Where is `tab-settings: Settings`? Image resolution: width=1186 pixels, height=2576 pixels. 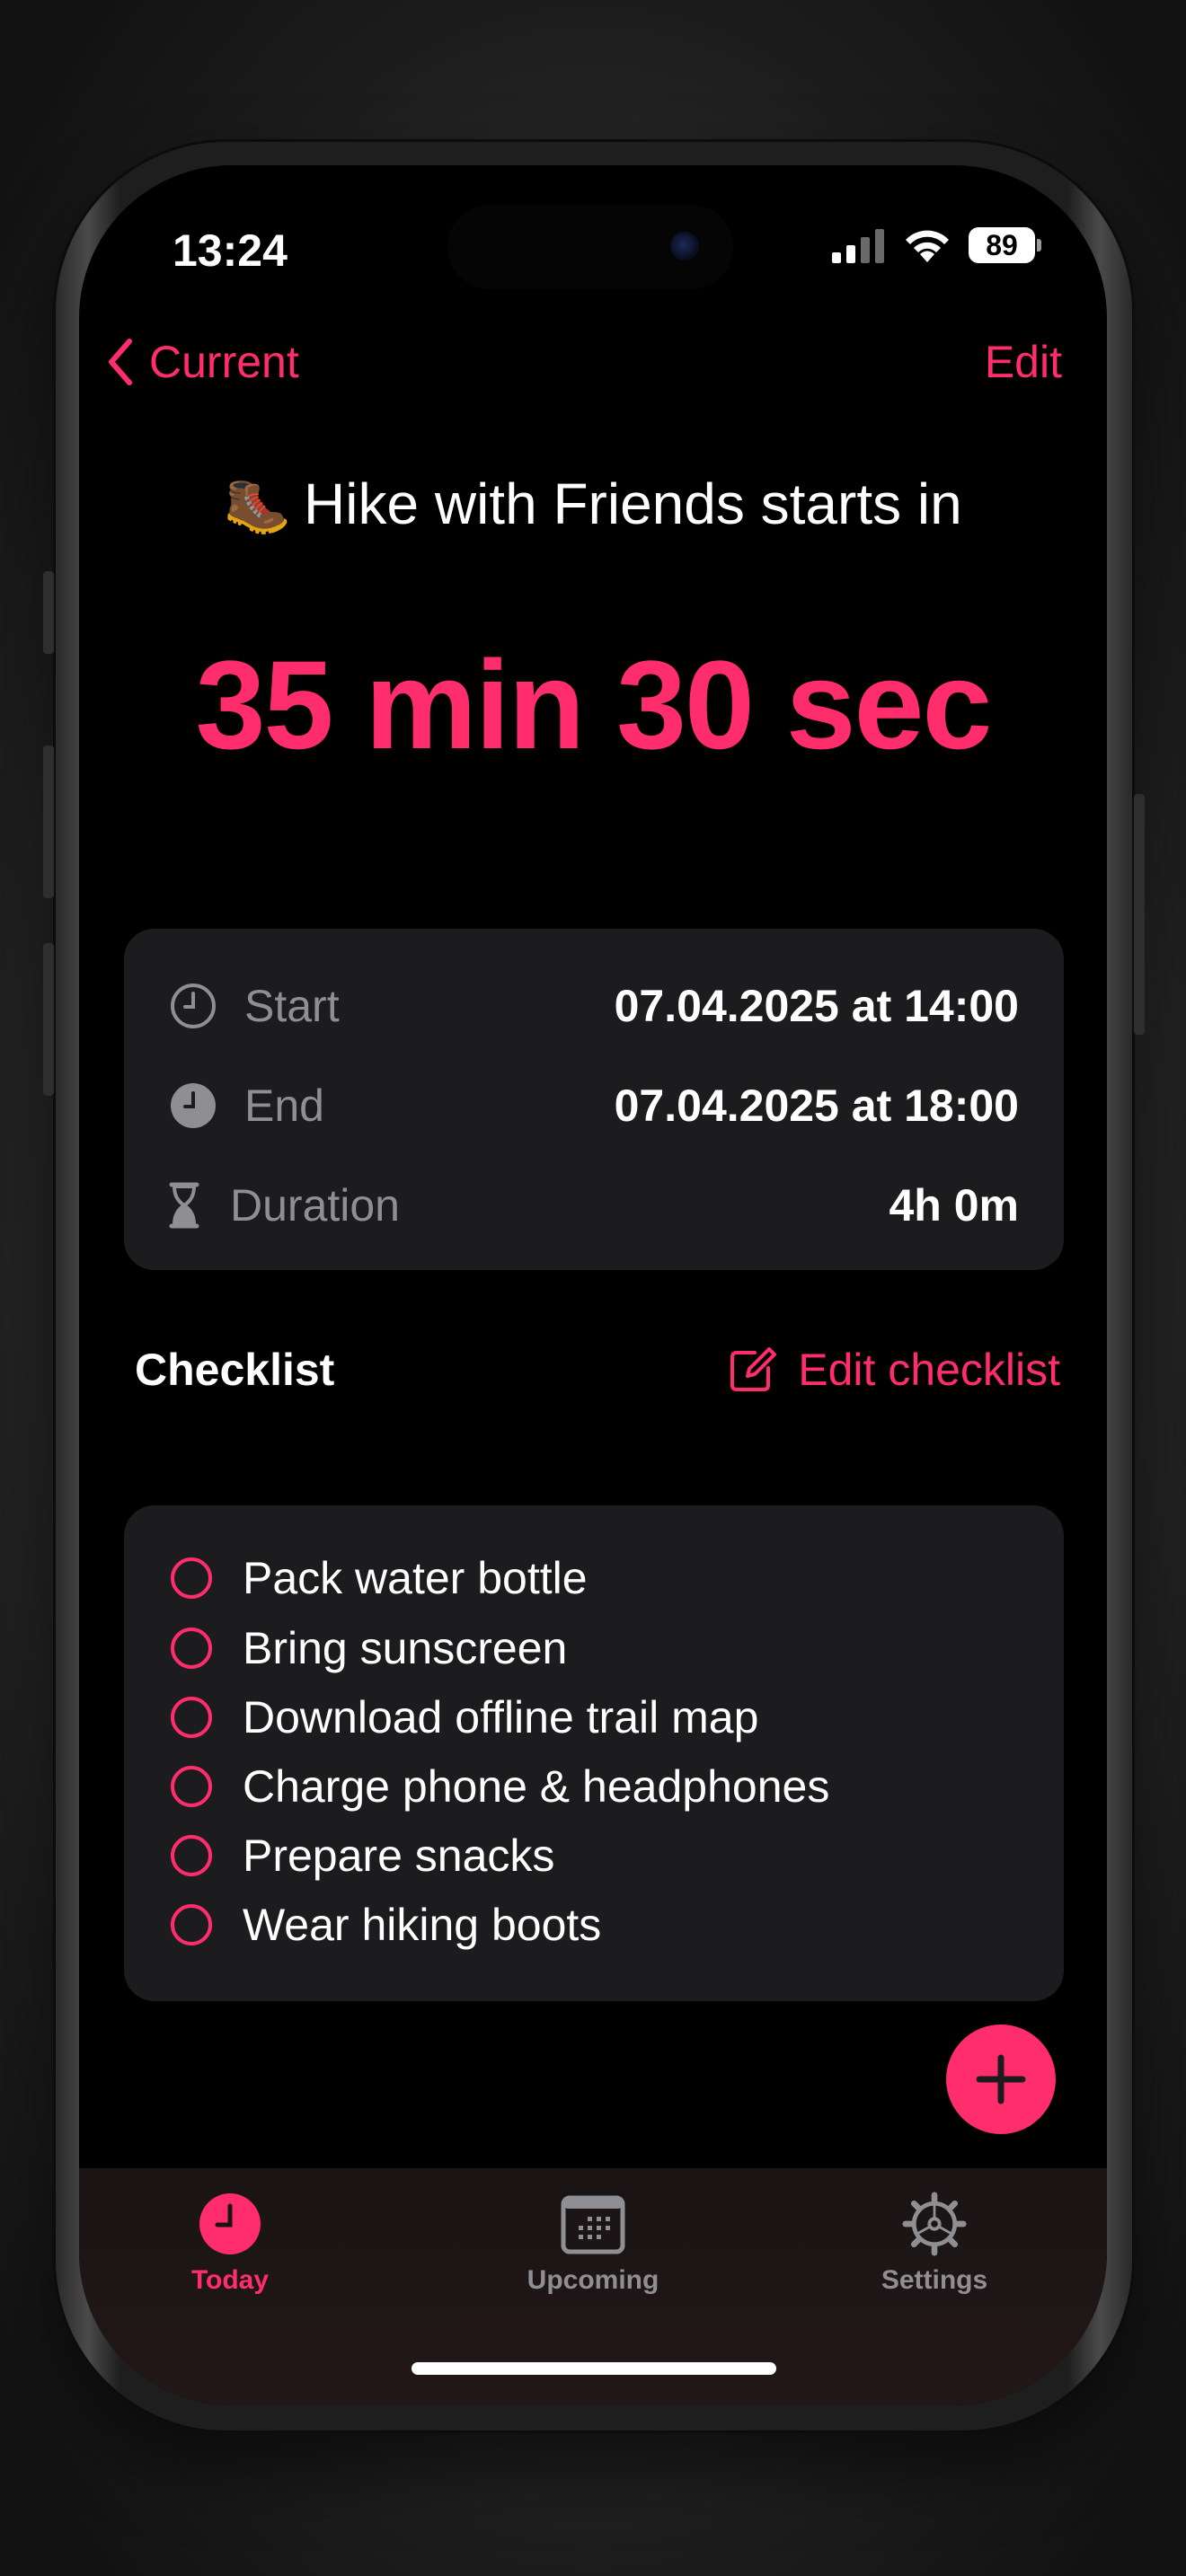 tab-settings: Settings is located at coordinates (934, 2244).